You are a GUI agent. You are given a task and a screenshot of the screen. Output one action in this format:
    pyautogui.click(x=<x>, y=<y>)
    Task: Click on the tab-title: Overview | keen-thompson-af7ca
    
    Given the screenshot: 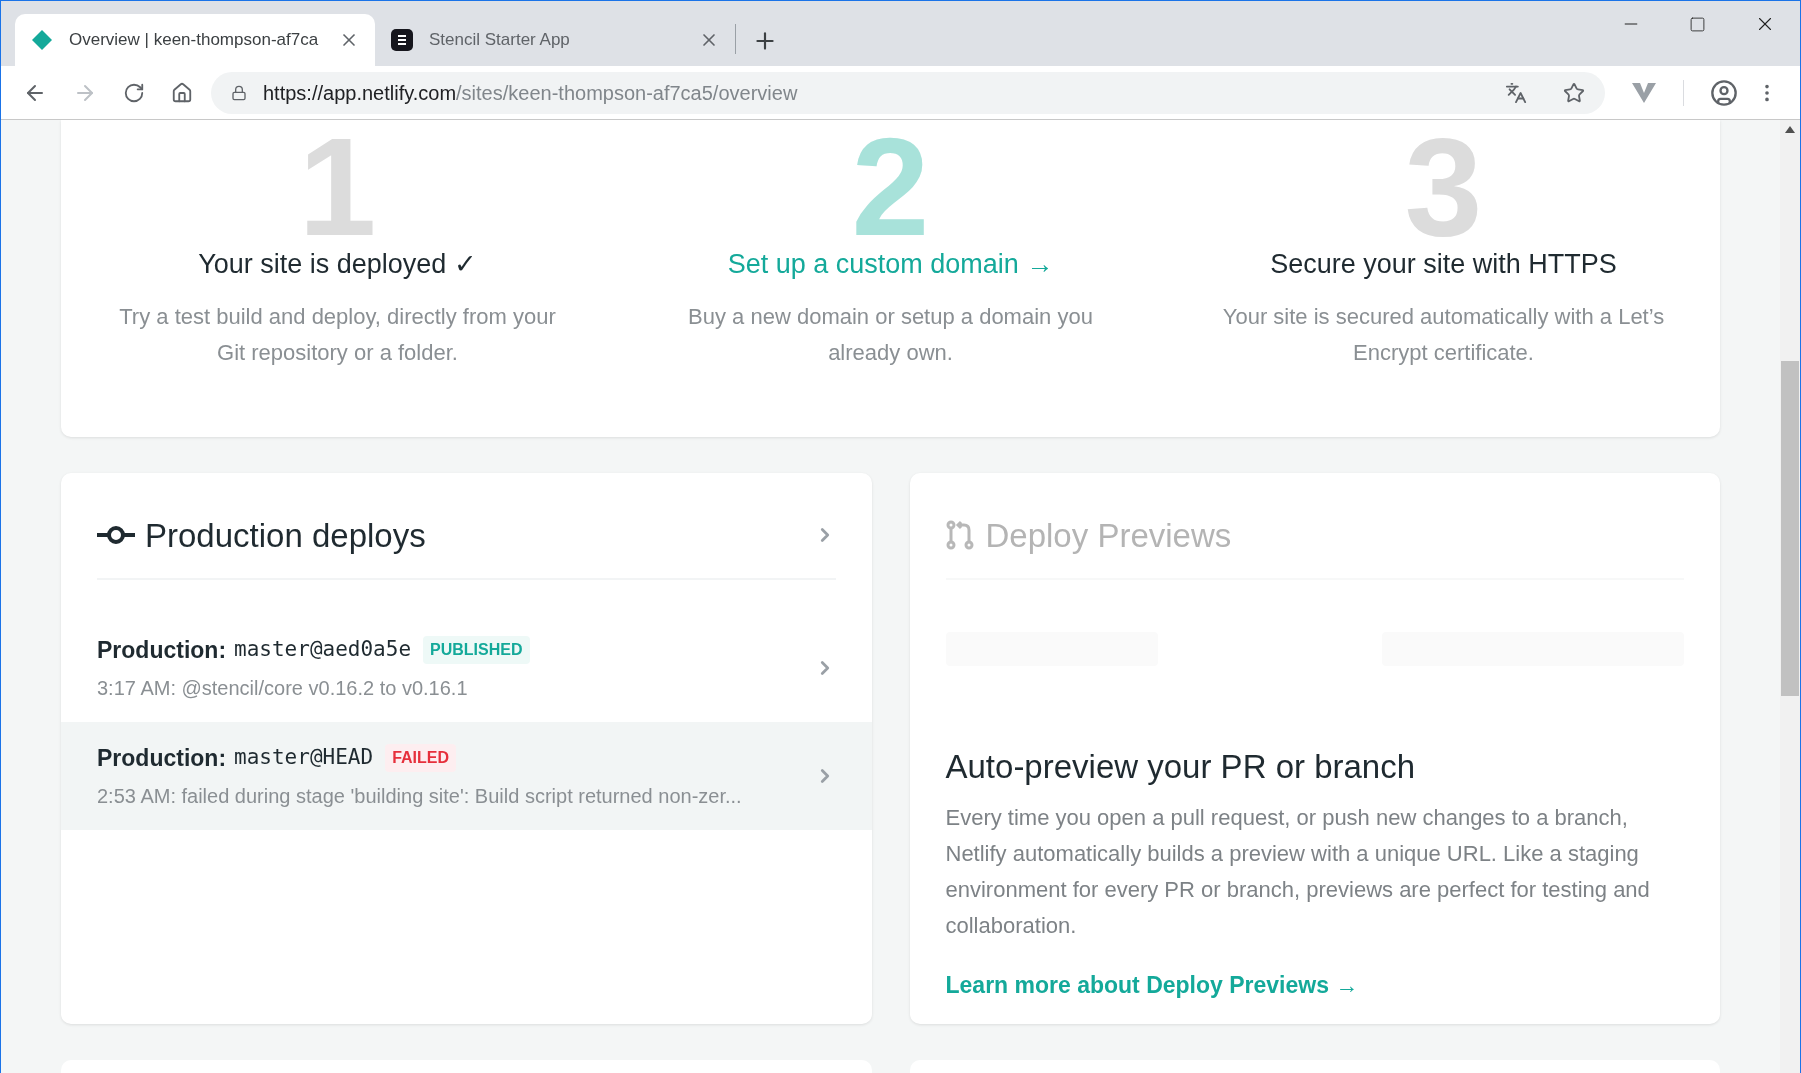 What is the action you would take?
    pyautogui.click(x=194, y=40)
    